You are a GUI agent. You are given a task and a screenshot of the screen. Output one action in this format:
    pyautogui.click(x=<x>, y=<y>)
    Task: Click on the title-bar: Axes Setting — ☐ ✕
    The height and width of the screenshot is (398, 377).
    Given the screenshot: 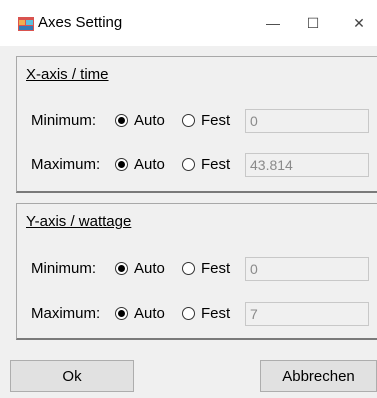 What is the action you would take?
    pyautogui.click(x=188, y=23)
    